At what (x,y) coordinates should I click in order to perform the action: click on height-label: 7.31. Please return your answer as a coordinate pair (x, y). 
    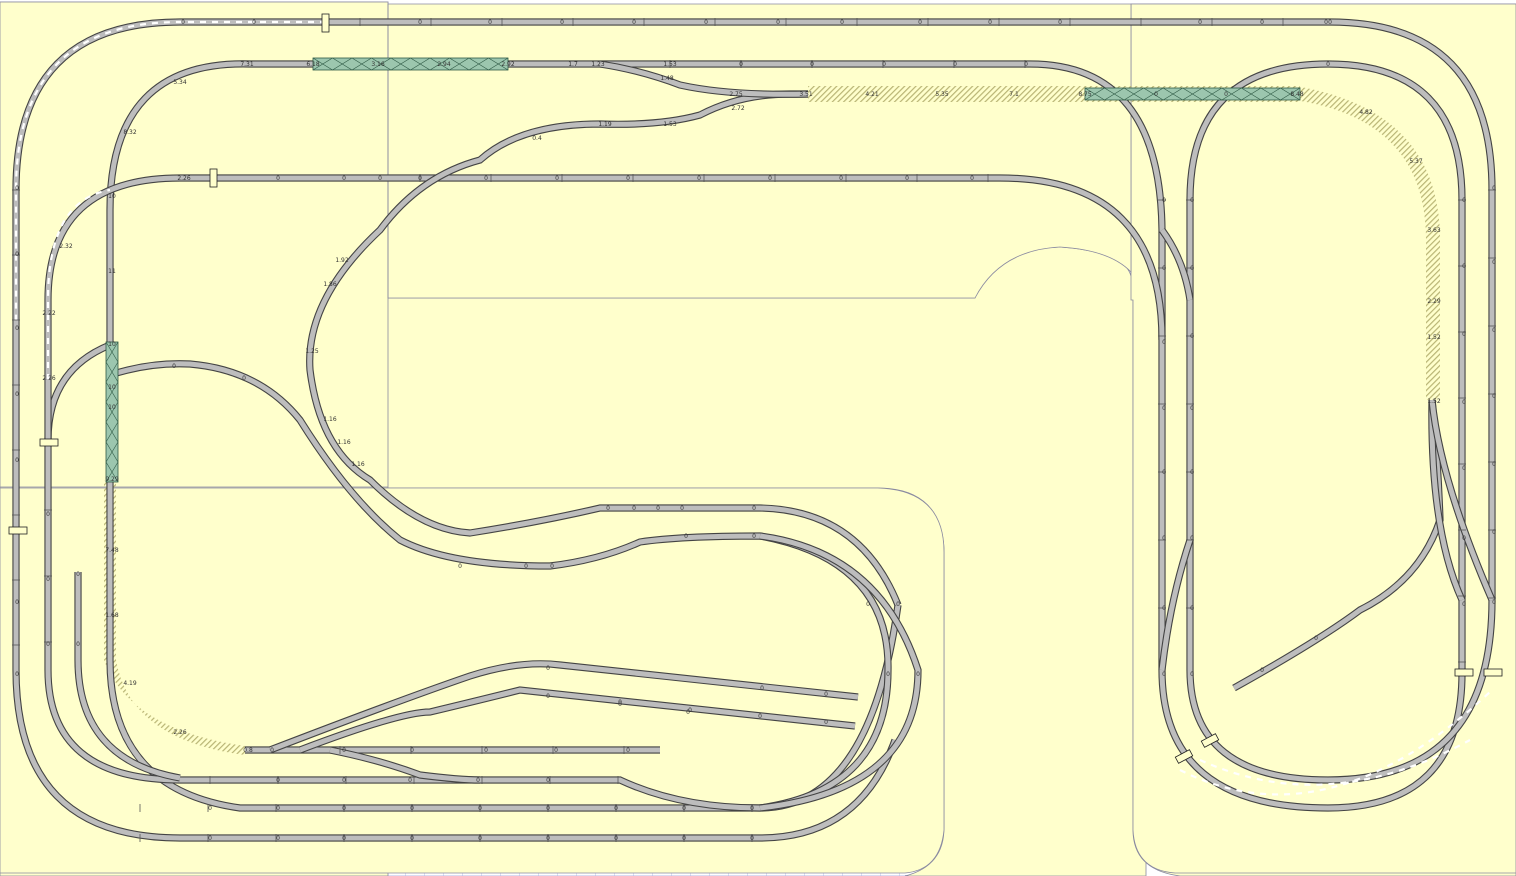
    Looking at the image, I should click on (247, 64).